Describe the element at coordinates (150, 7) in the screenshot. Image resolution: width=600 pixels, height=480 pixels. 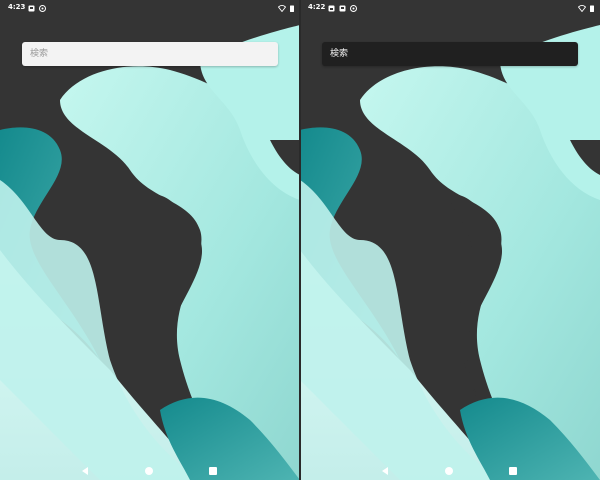
I see `status-bar: 4:23` at that location.